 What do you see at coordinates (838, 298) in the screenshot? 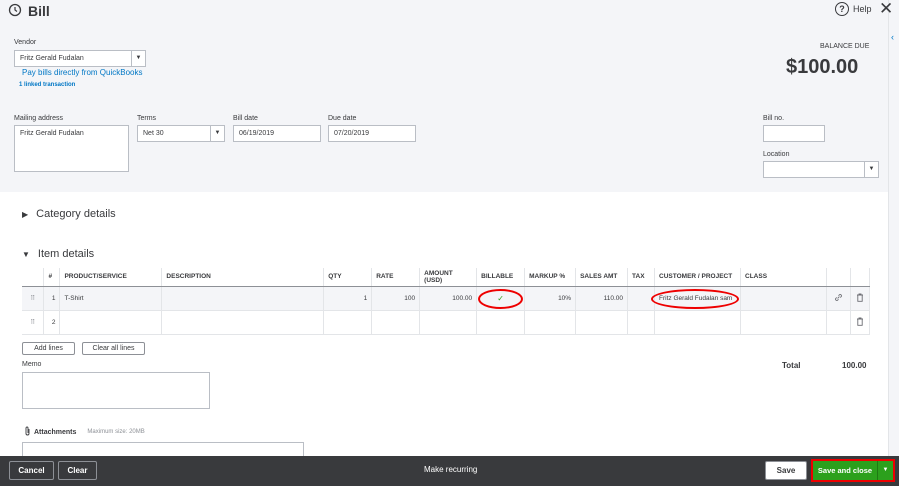
I see `link-icon` at bounding box center [838, 298].